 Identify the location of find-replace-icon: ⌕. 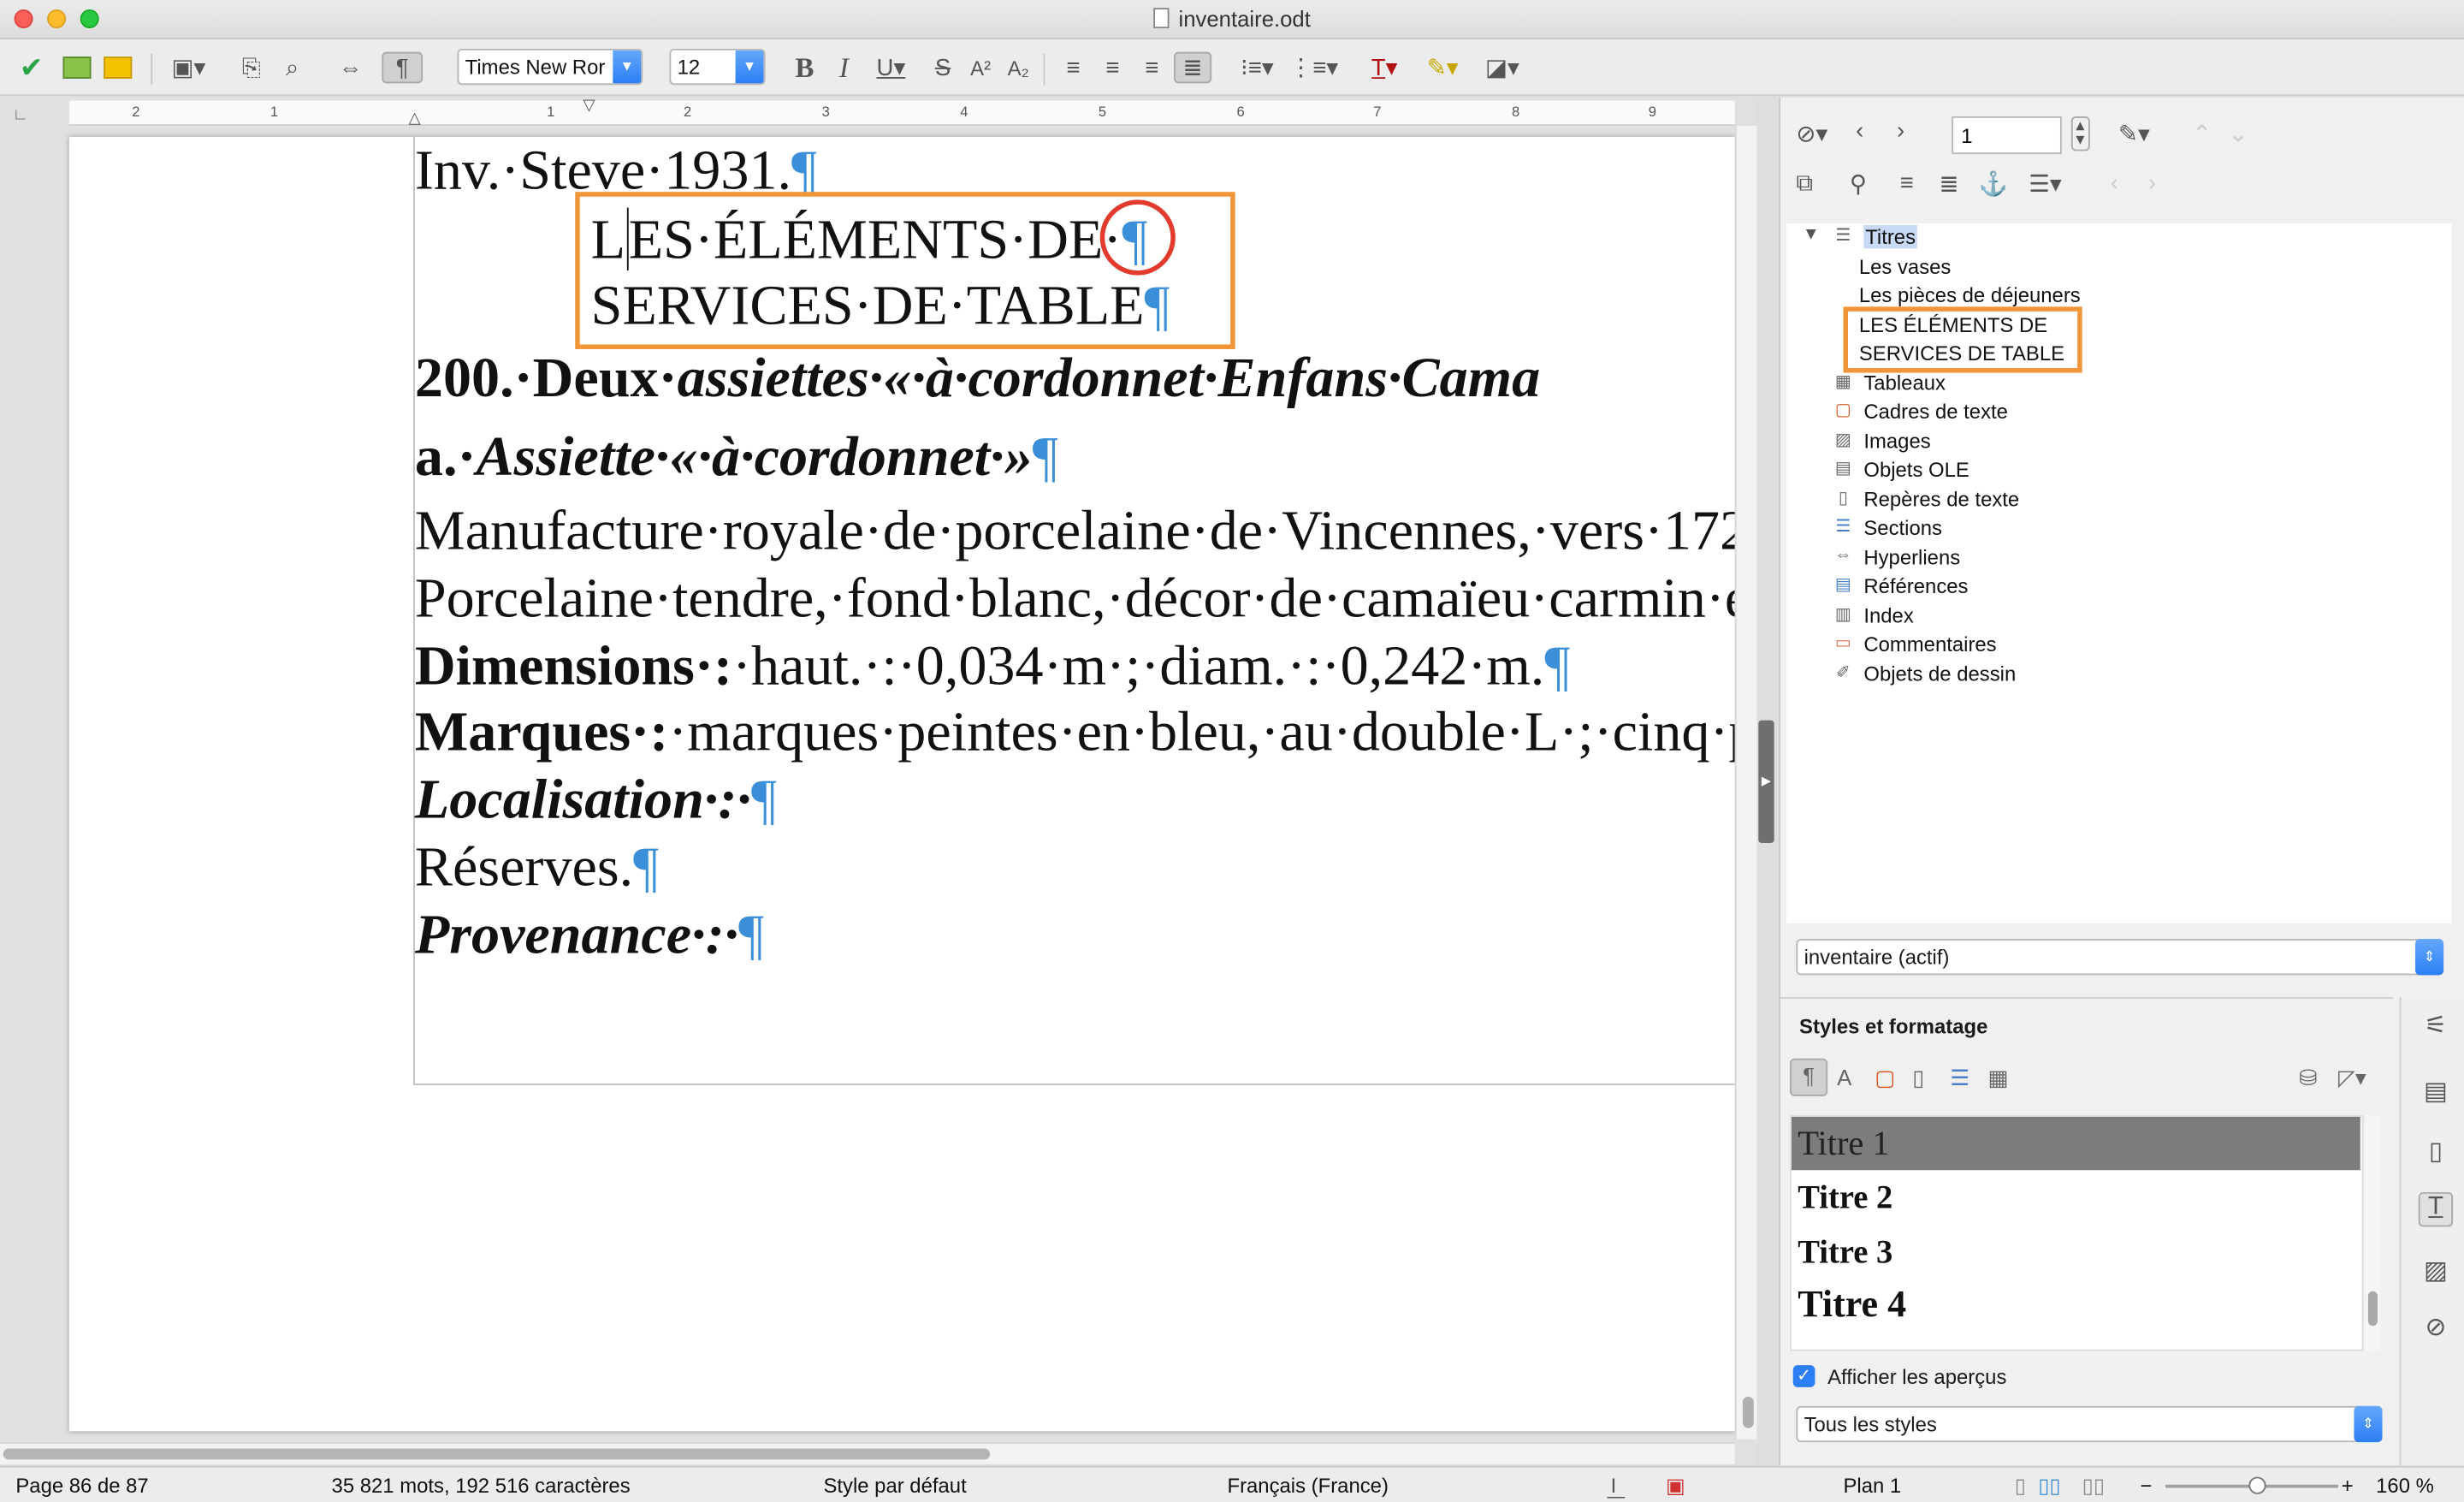
(292, 68).